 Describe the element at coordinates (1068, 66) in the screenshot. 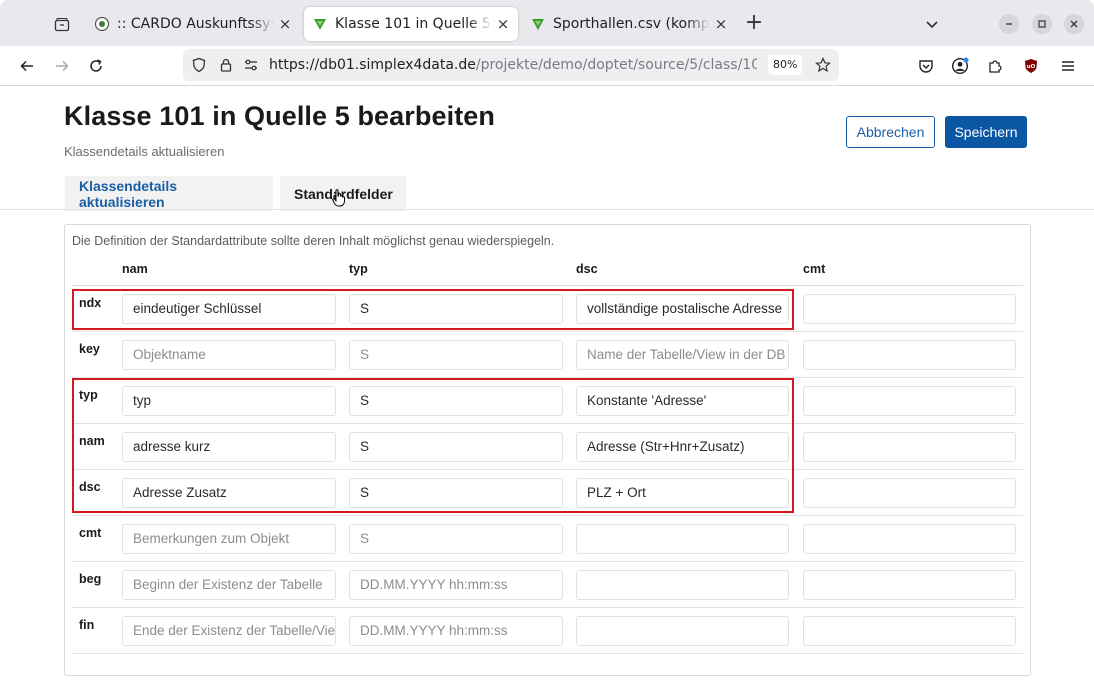

I see `hamburger-menu-icon` at that location.